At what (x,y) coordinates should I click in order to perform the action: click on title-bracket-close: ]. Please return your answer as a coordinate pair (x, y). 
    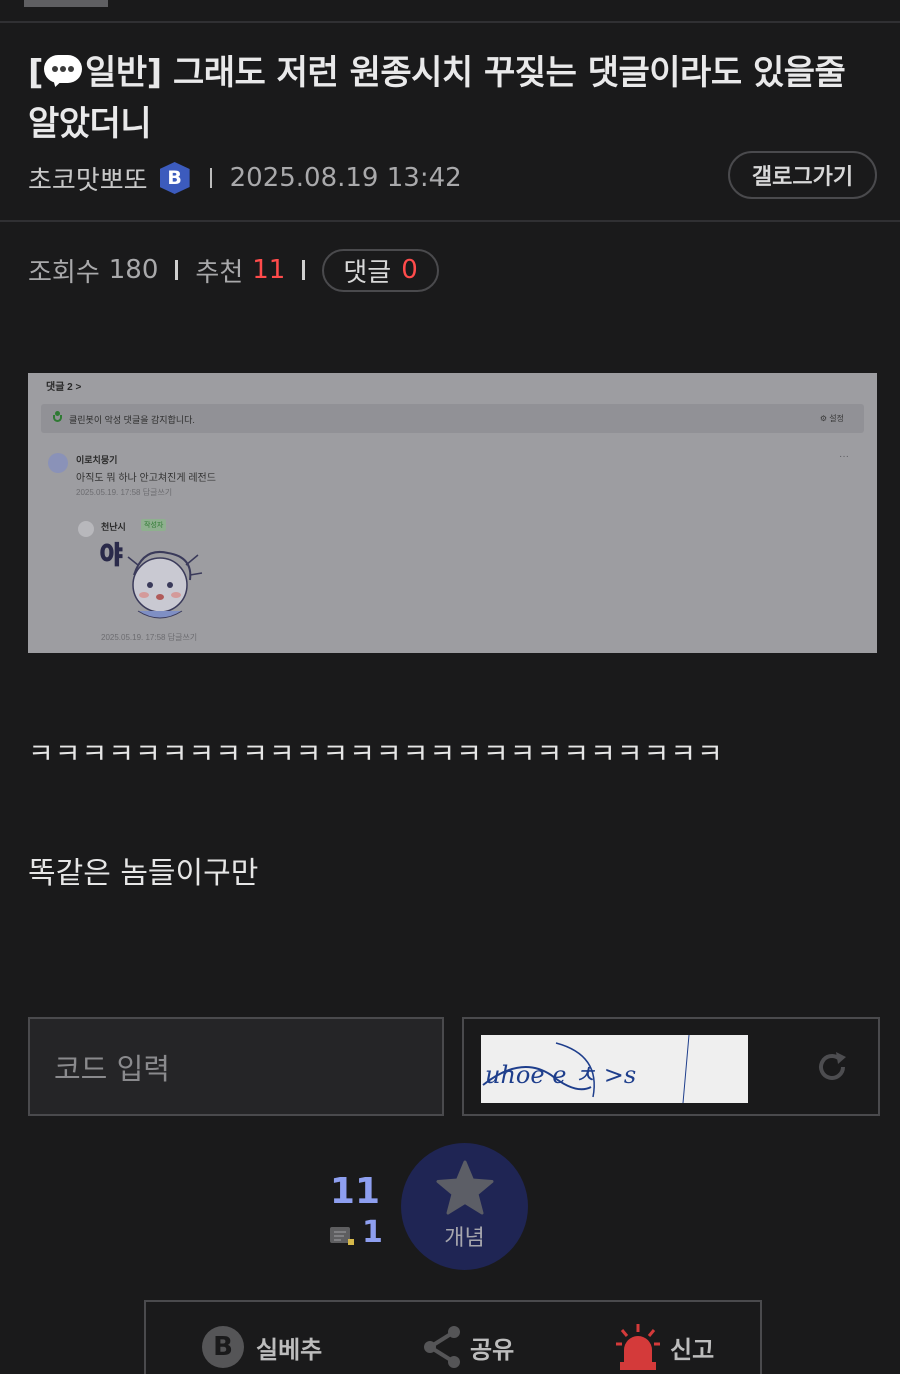
    Looking at the image, I should click on (159, 73).